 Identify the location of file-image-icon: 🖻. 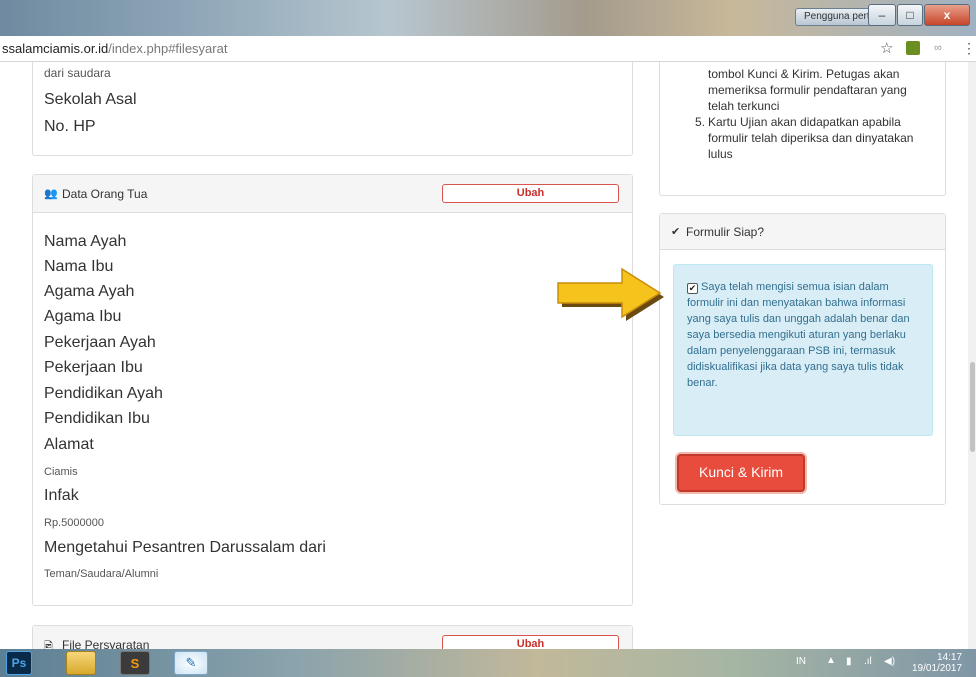
(48, 645).